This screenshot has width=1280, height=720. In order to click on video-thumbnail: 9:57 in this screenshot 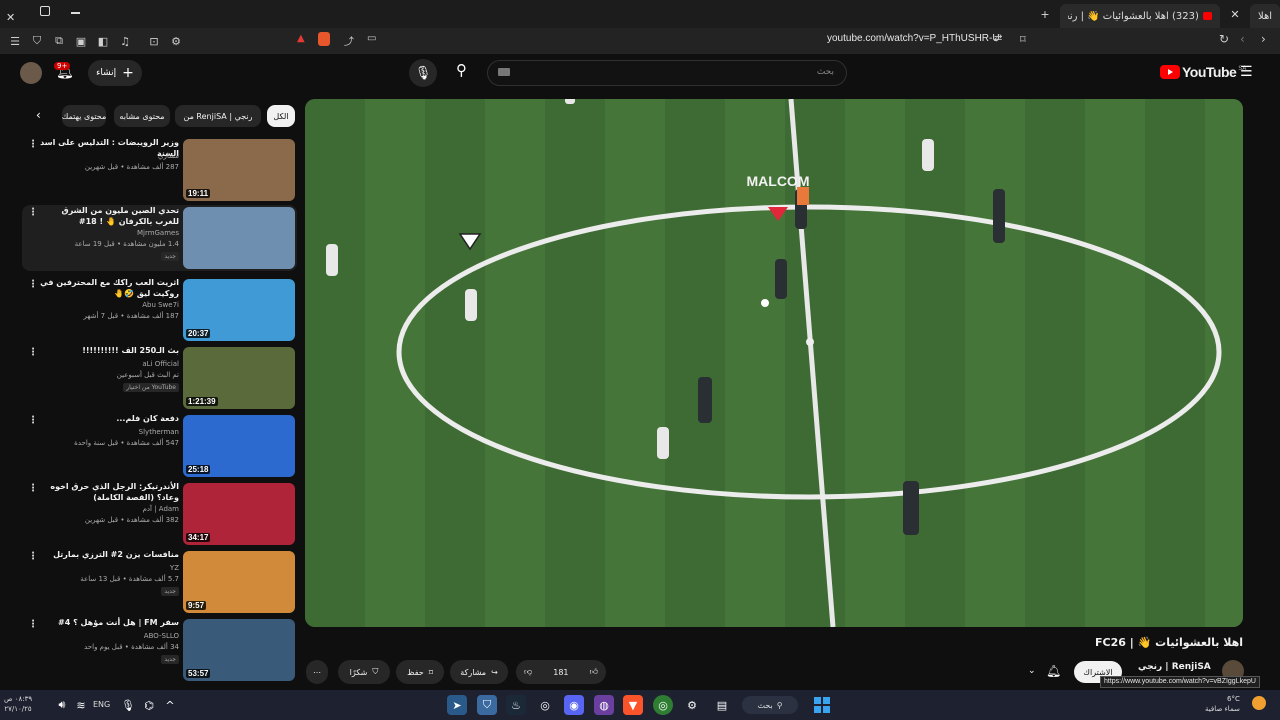, I will do `click(239, 582)`.